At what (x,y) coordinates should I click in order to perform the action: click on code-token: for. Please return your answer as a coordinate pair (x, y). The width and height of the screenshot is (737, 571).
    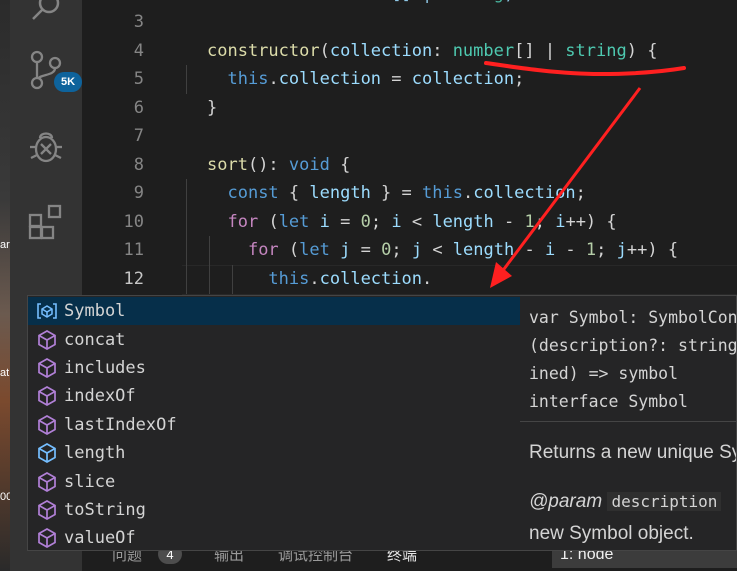
    Looking at the image, I should click on (263, 250).